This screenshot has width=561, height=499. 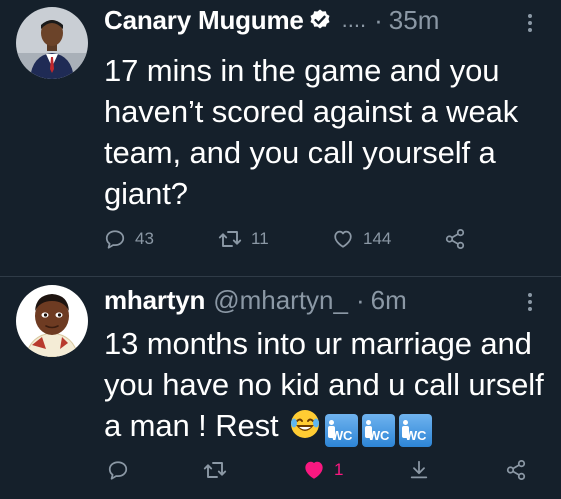 I want to click on download-icon, so click(x=419, y=469).